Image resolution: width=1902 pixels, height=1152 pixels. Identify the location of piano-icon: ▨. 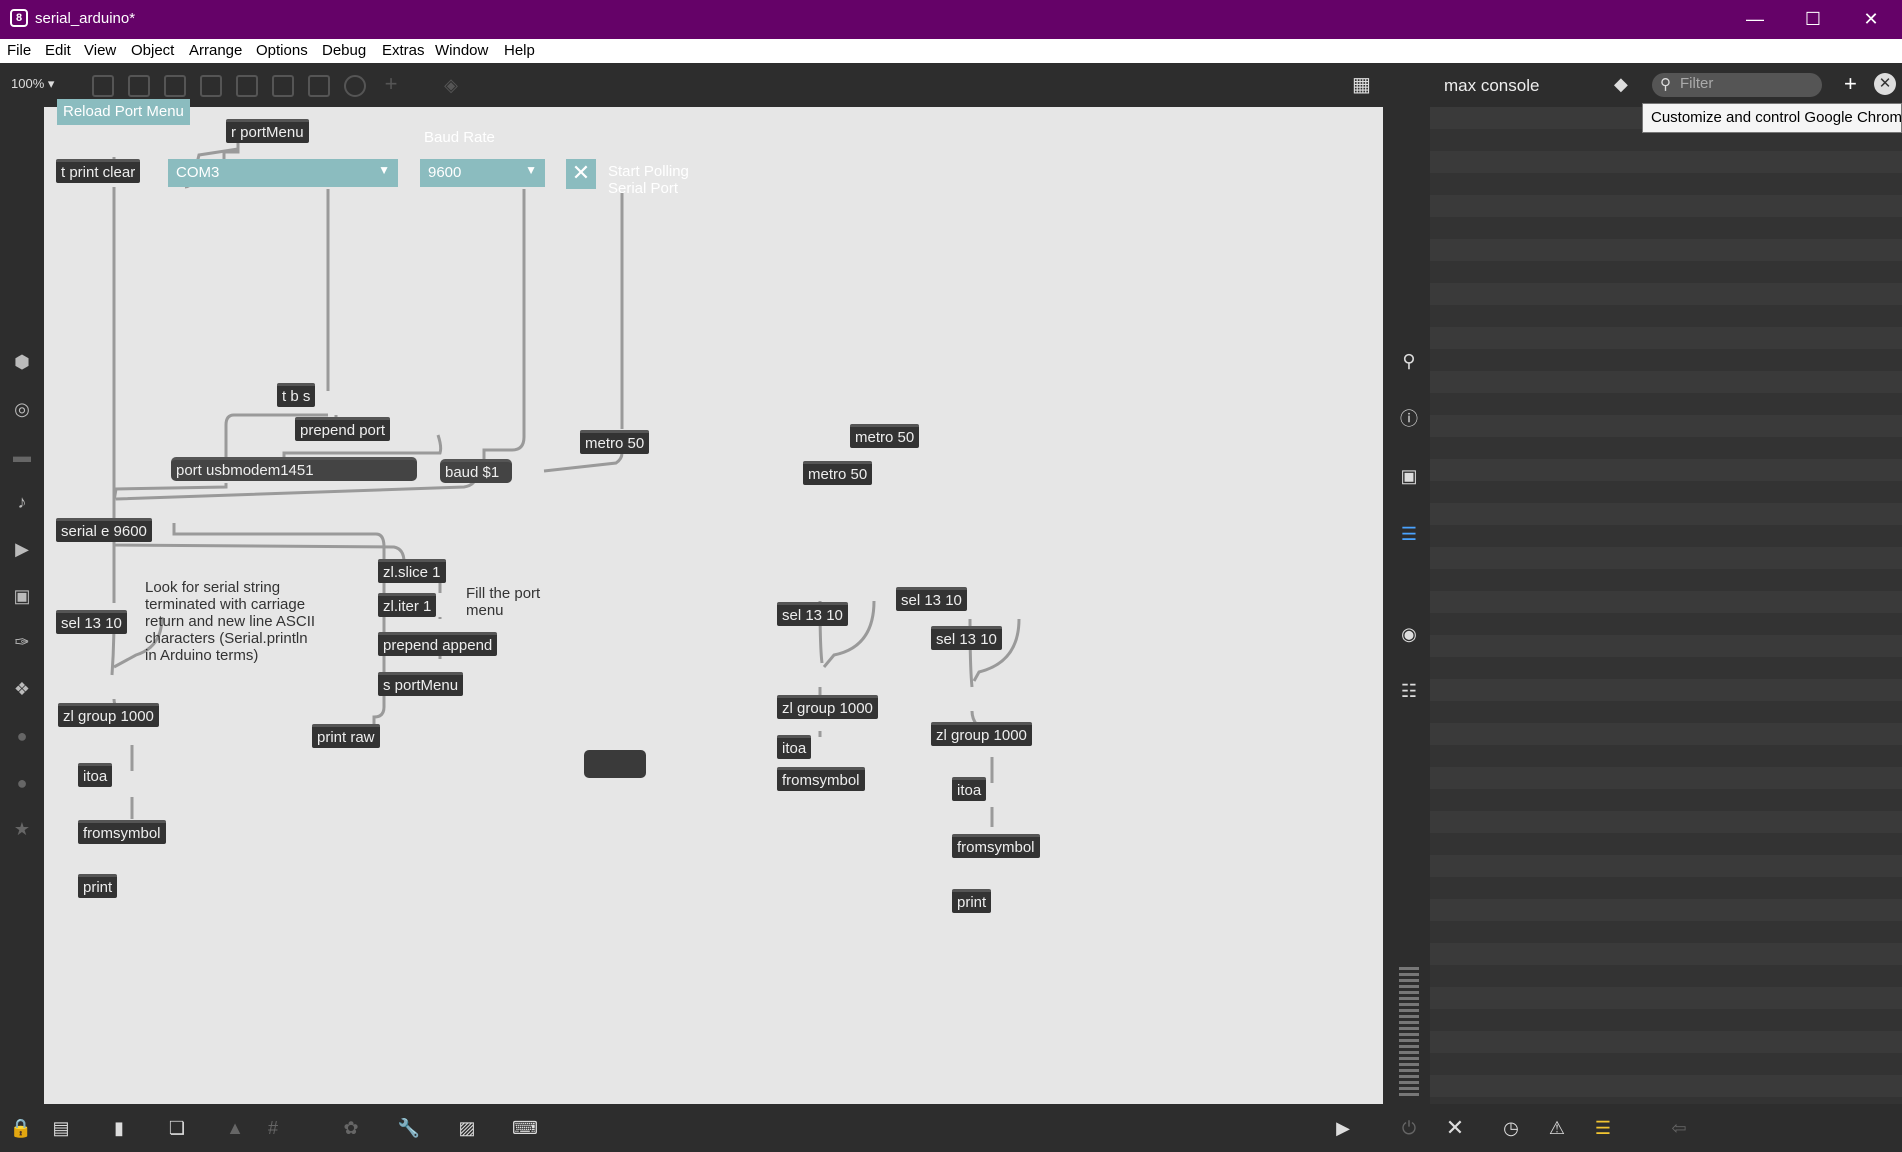
(467, 1128).